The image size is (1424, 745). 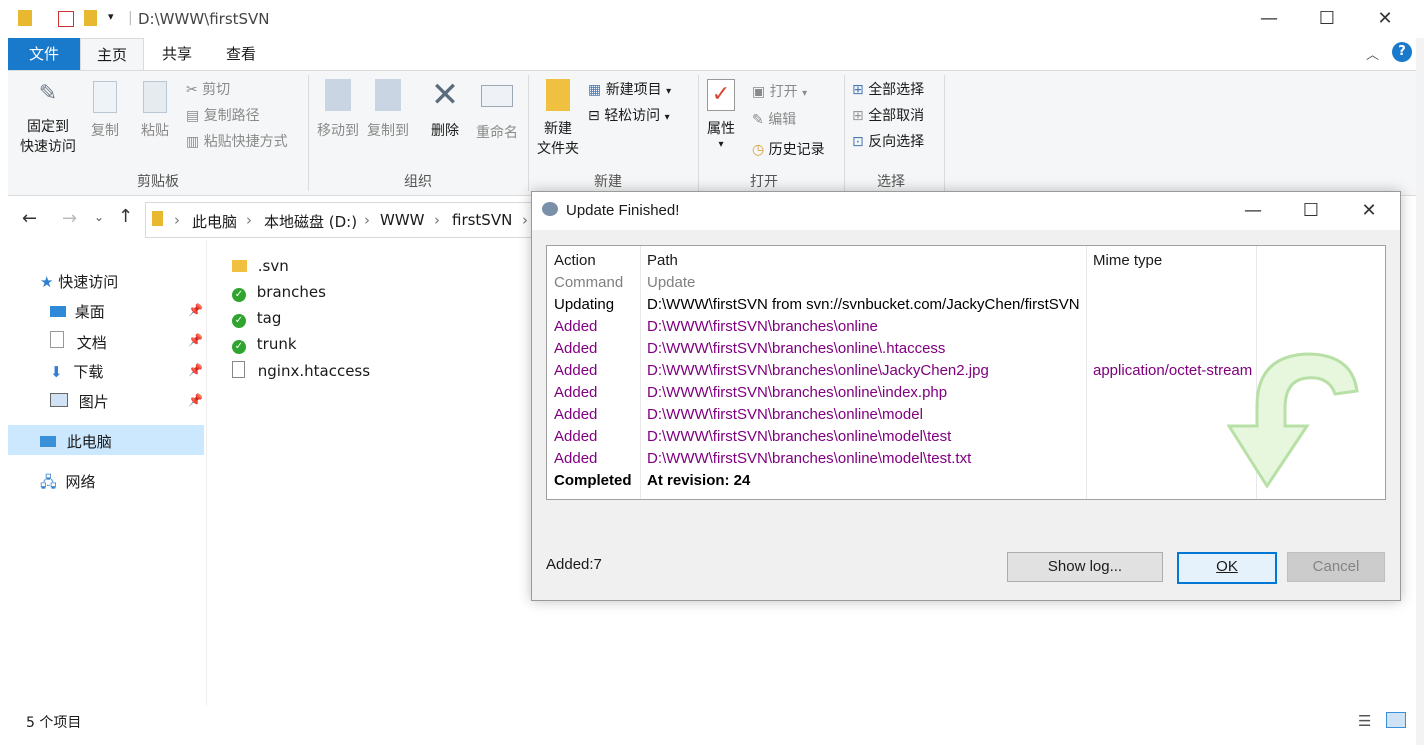 I want to click on tab-file: 文件, so click(x=44, y=54).